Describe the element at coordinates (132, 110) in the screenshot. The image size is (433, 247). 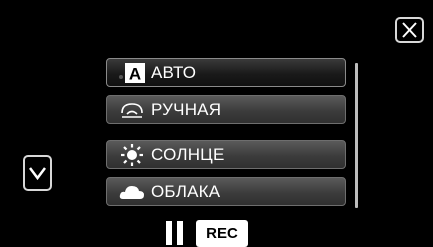
I see `manual-icon` at that location.